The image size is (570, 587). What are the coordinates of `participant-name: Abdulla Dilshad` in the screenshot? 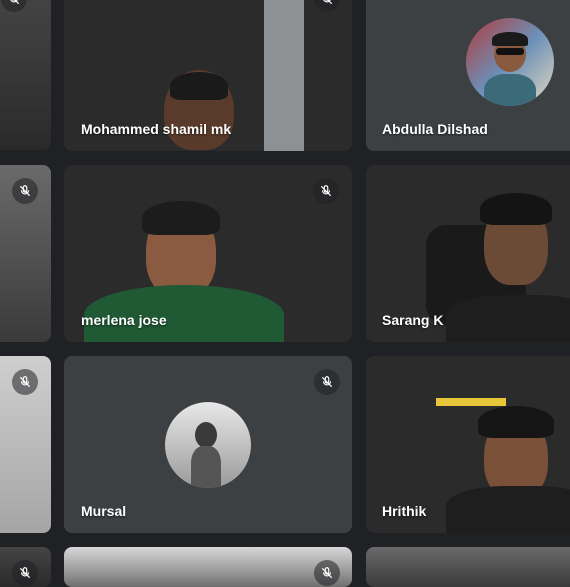 It's located at (435, 129).